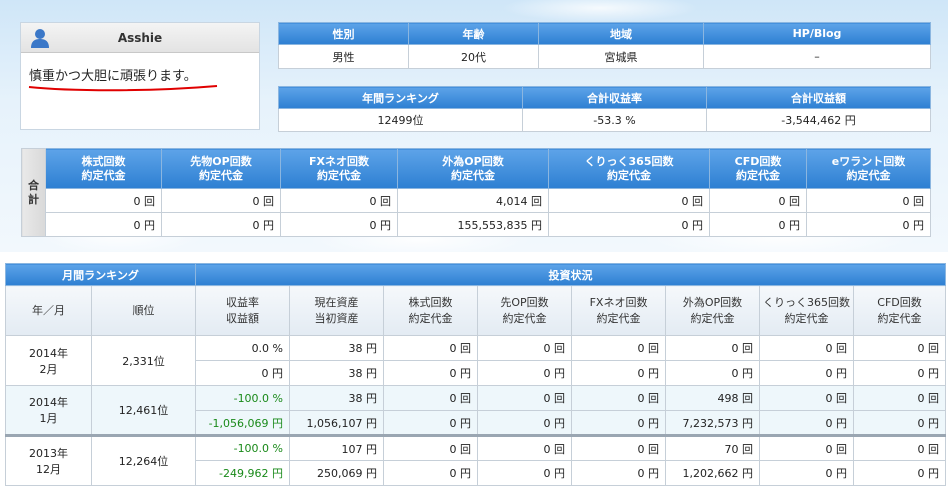 The width and height of the screenshot is (948, 496). Describe the element at coordinates (143, 410) in the screenshot. I see `cell-rank: 12,461位` at that location.